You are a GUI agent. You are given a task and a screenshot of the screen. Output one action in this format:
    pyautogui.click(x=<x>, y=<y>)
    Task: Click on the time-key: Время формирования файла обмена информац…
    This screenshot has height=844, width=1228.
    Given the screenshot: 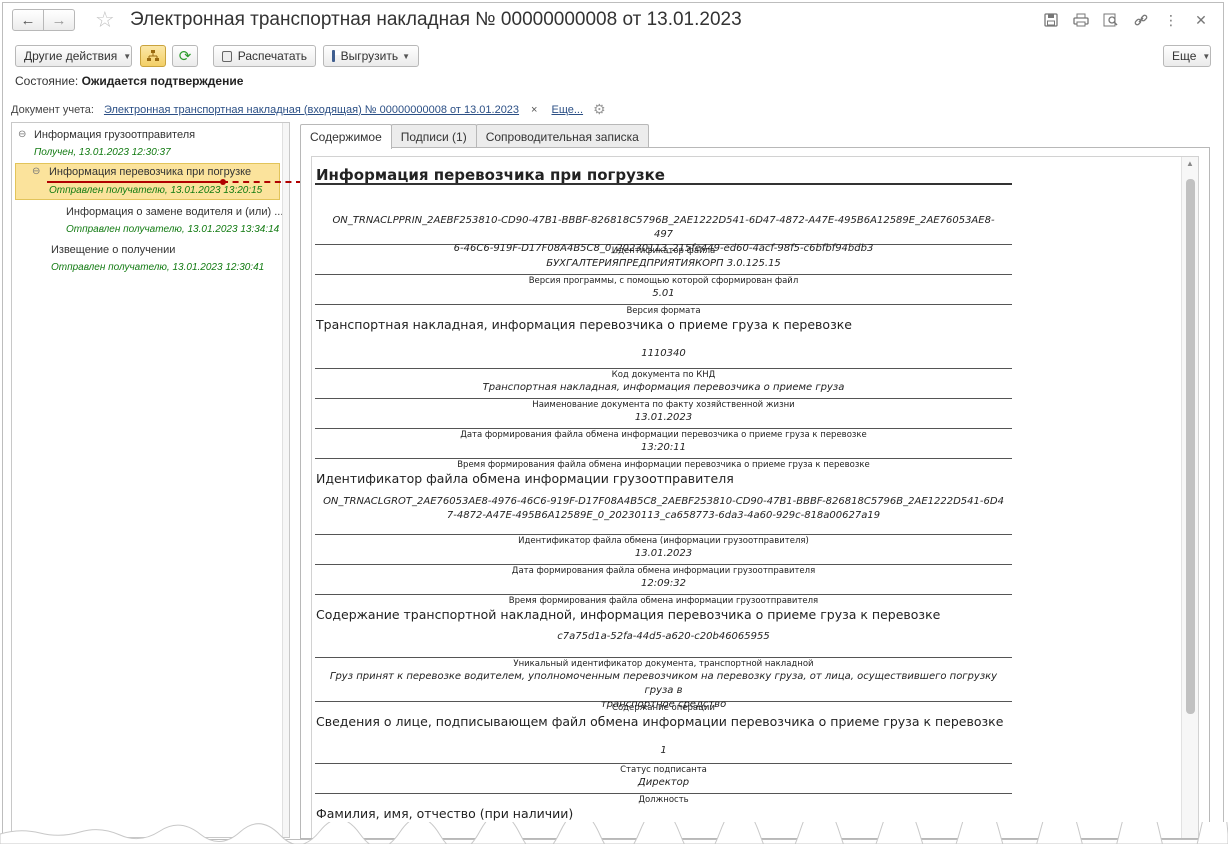 What is the action you would take?
    pyautogui.click(x=663, y=465)
    